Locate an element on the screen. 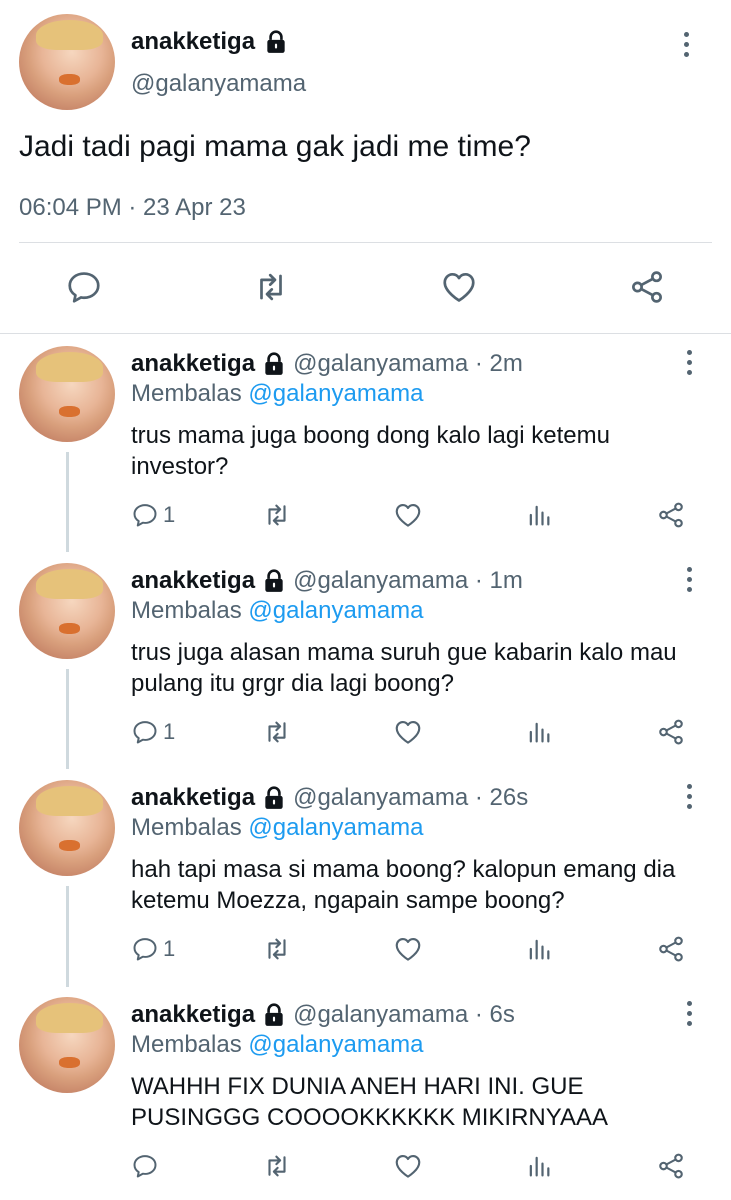 The width and height of the screenshot is (731, 1200). reply-header: anakketiga @galanyamama · 26s is located at coordinates (329, 798).